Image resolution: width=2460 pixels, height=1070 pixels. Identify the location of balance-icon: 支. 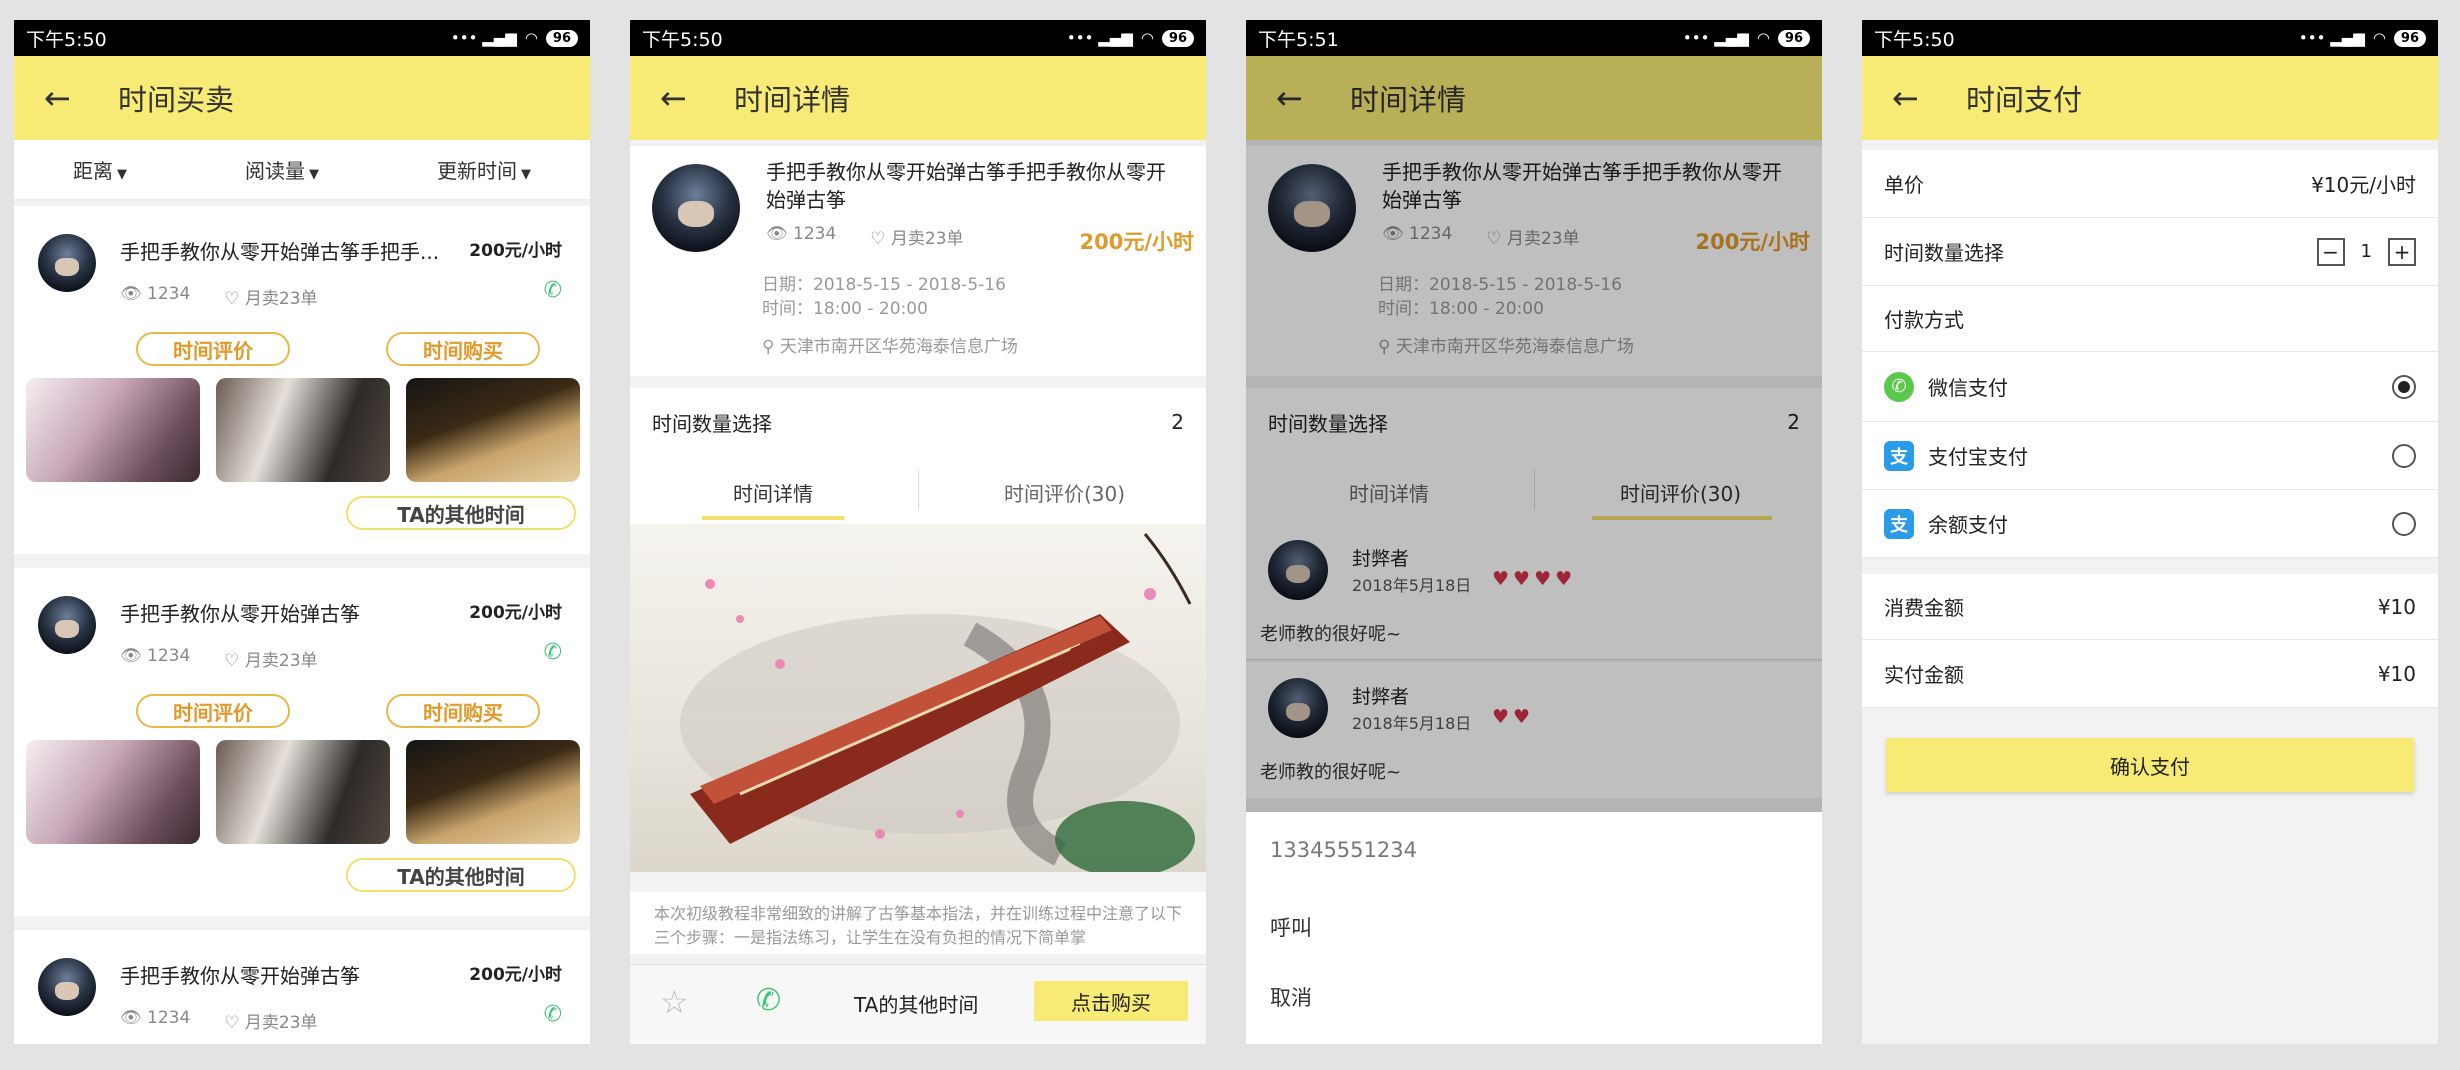
(1899, 523).